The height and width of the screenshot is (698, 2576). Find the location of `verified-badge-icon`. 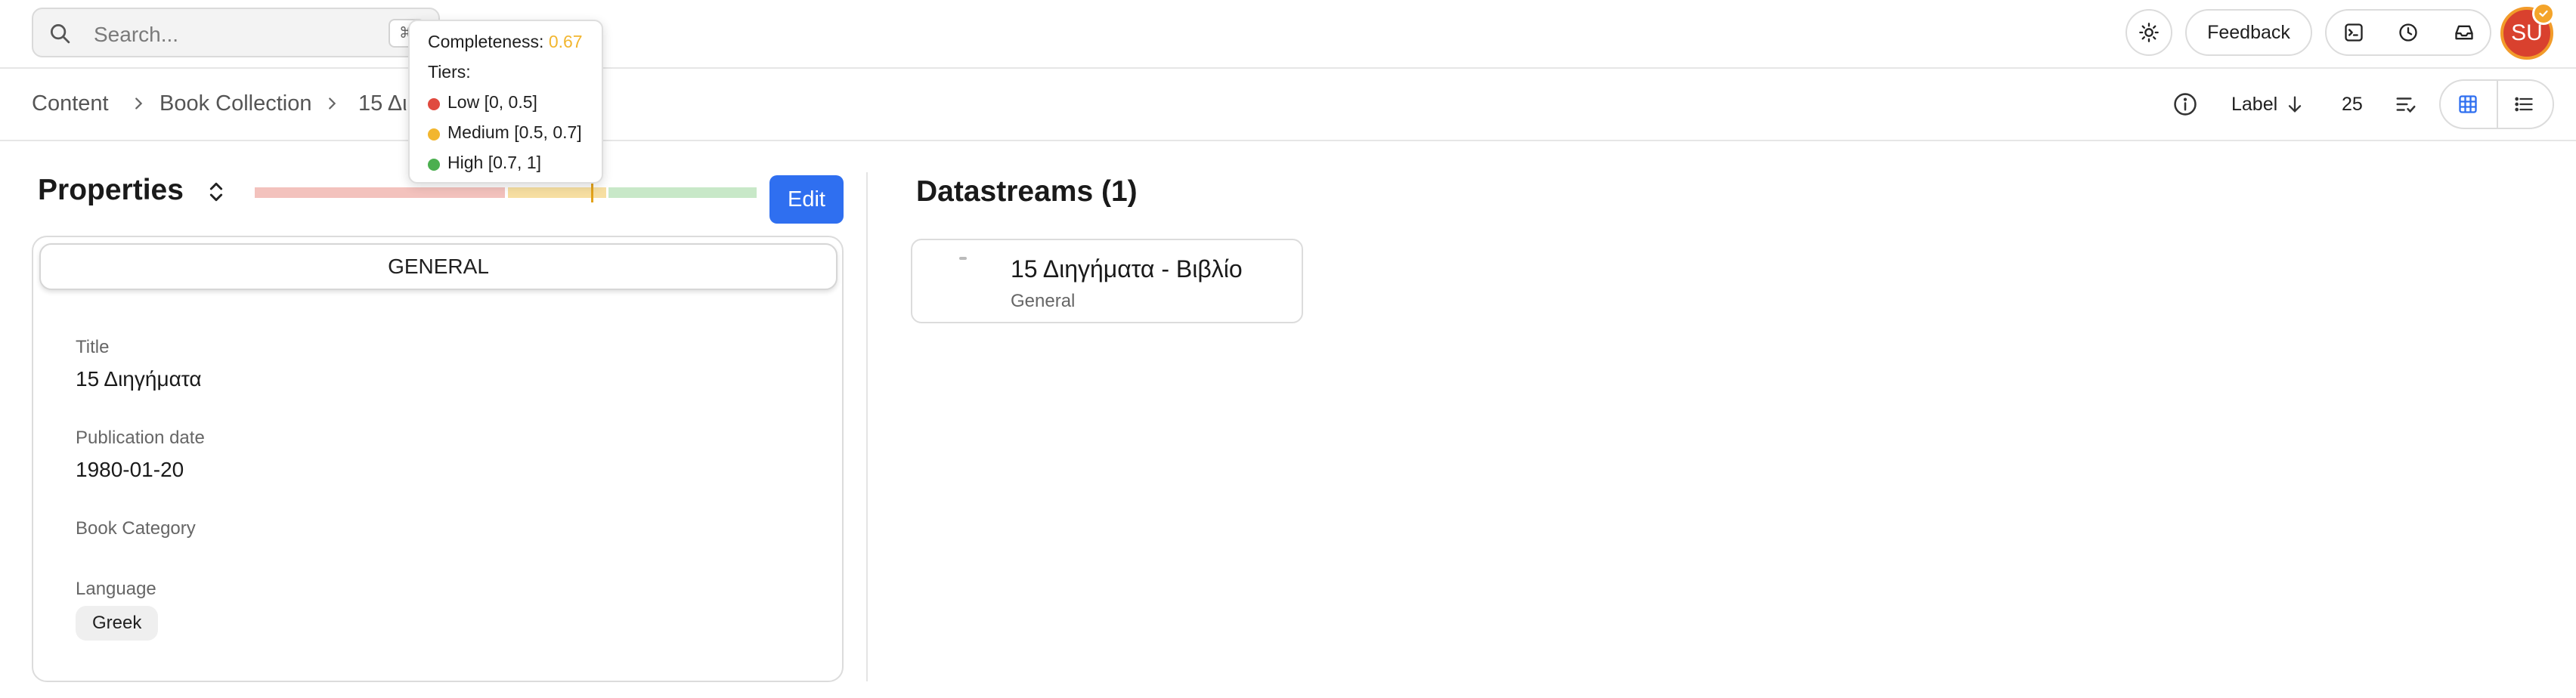

verified-badge-icon is located at coordinates (2543, 14).